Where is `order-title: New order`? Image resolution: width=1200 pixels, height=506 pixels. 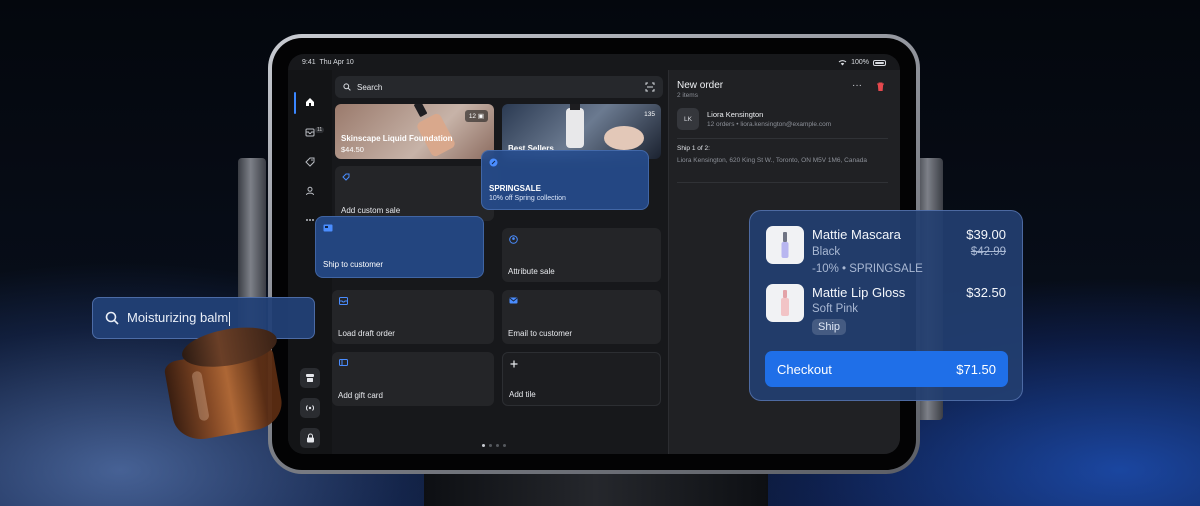
order-title: New order is located at coordinates (700, 85).